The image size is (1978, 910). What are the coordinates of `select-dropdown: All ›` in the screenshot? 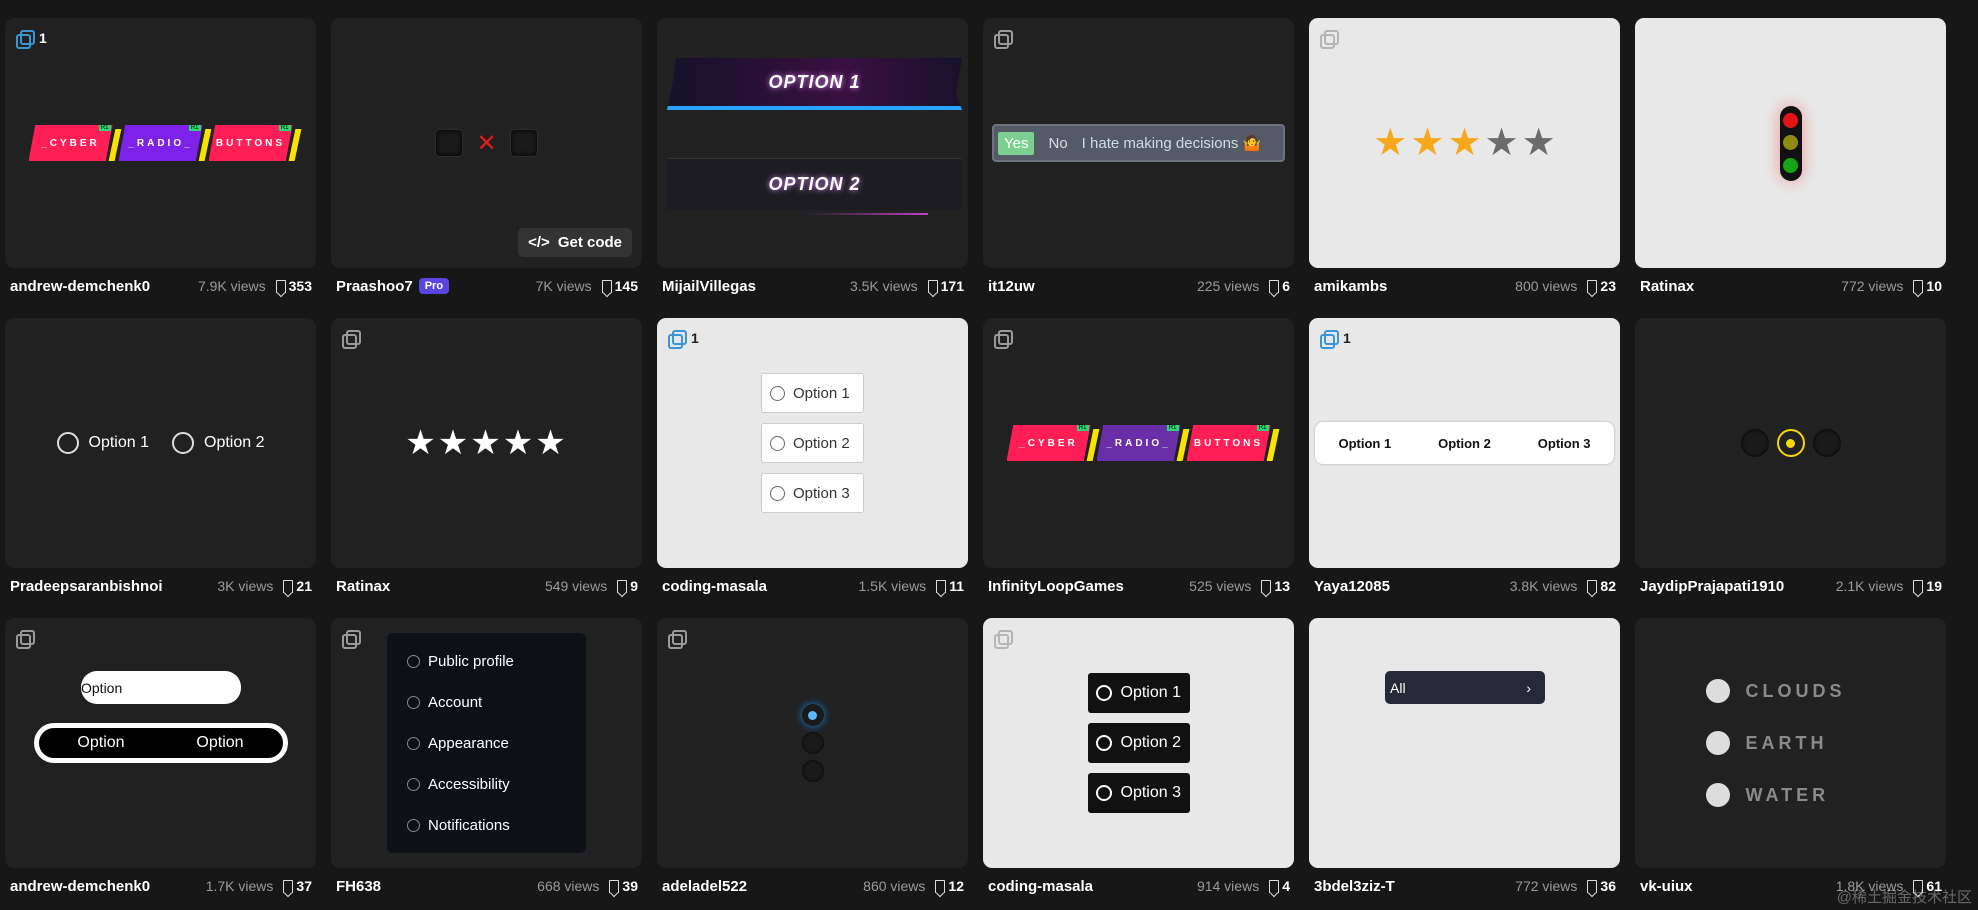 It's located at (1465, 687).